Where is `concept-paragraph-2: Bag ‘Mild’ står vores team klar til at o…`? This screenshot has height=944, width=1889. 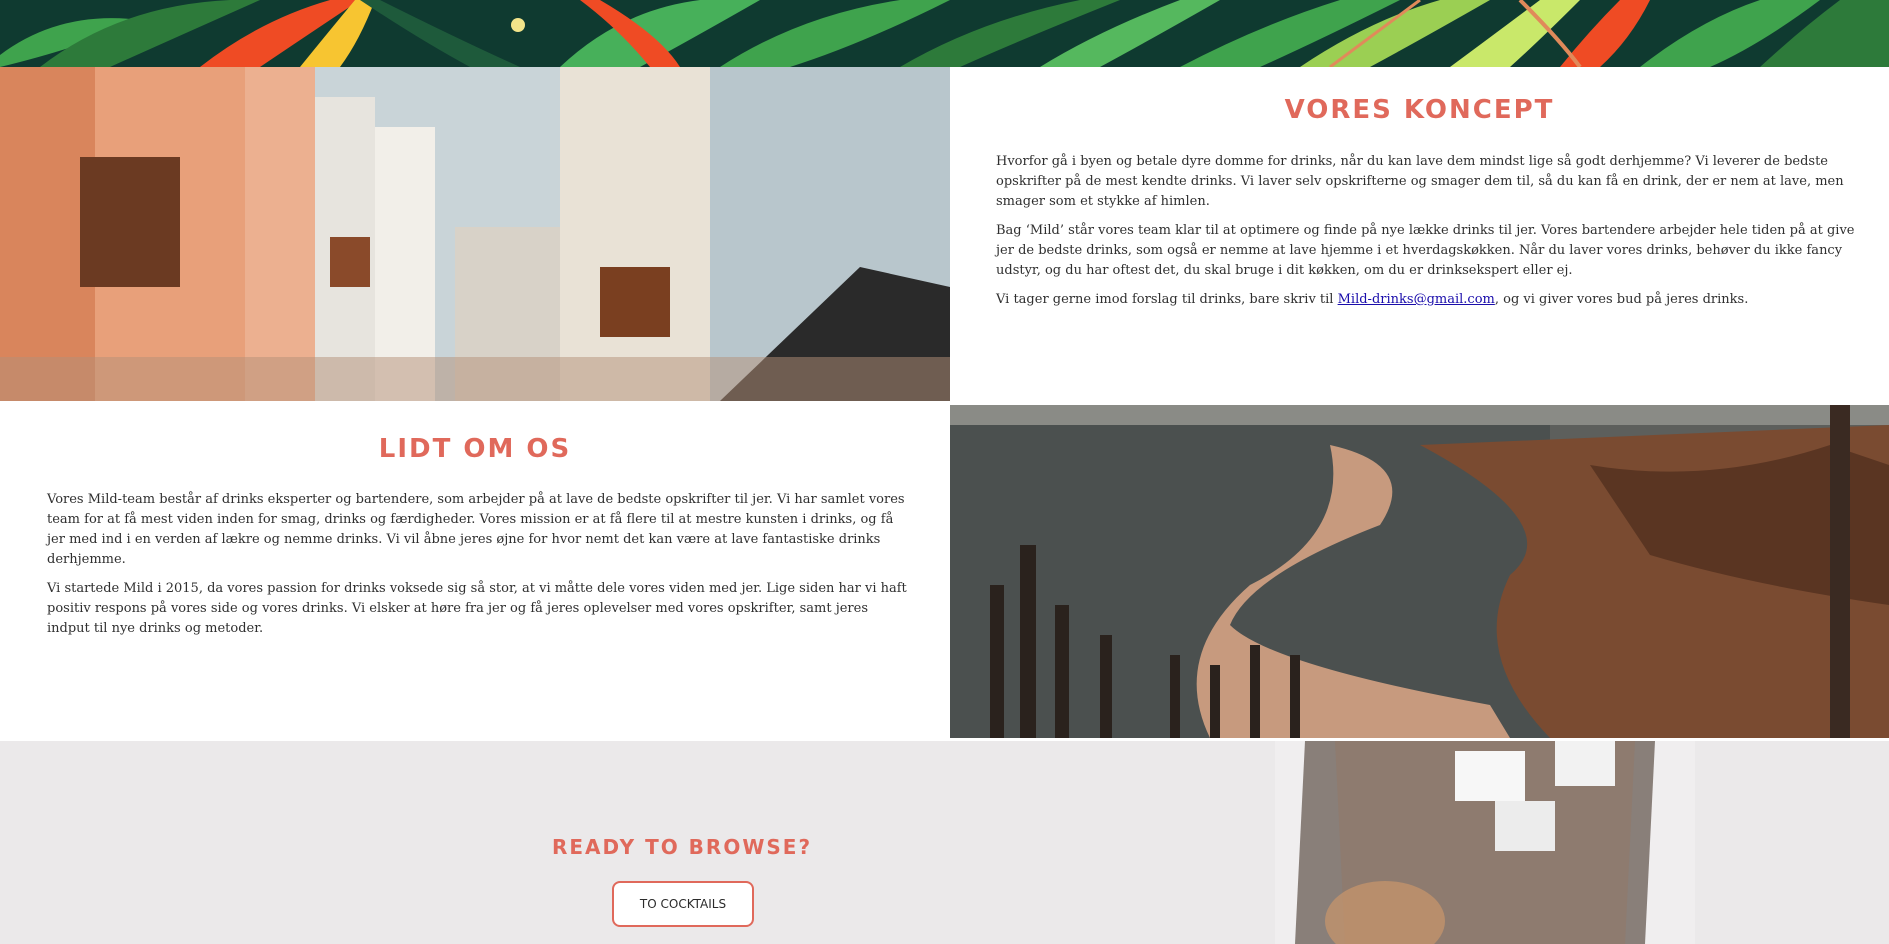 concept-paragraph-2: Bag ‘Mild’ står vores team klar til at o… is located at coordinates (1425, 250).